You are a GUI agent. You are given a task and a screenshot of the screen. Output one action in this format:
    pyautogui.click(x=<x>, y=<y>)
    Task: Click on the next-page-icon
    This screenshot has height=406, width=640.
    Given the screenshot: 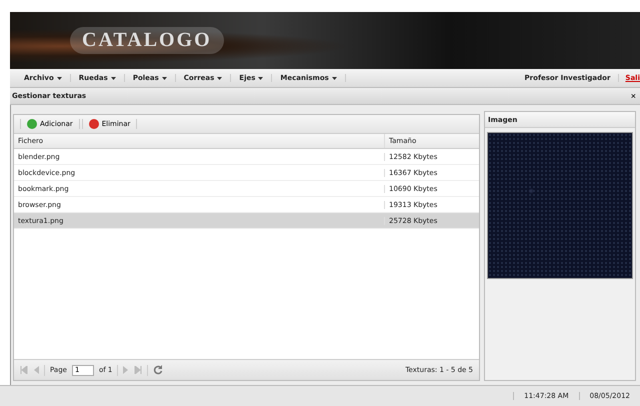 What is the action you would take?
    pyautogui.click(x=126, y=370)
    